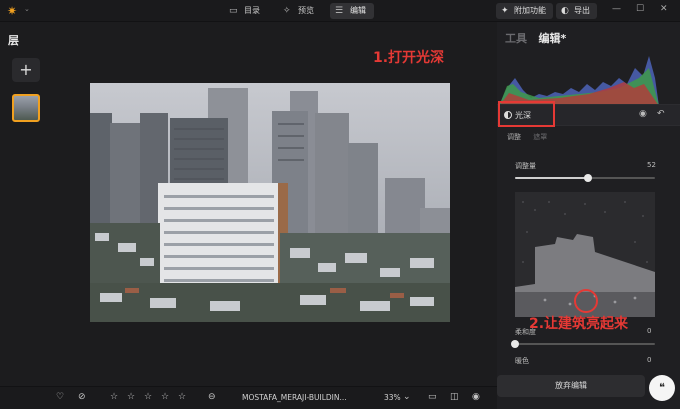 This screenshot has width=680, height=409. What do you see at coordinates (522, 361) in the screenshot?
I see `slider-label-warmth: 暖色` at bounding box center [522, 361].